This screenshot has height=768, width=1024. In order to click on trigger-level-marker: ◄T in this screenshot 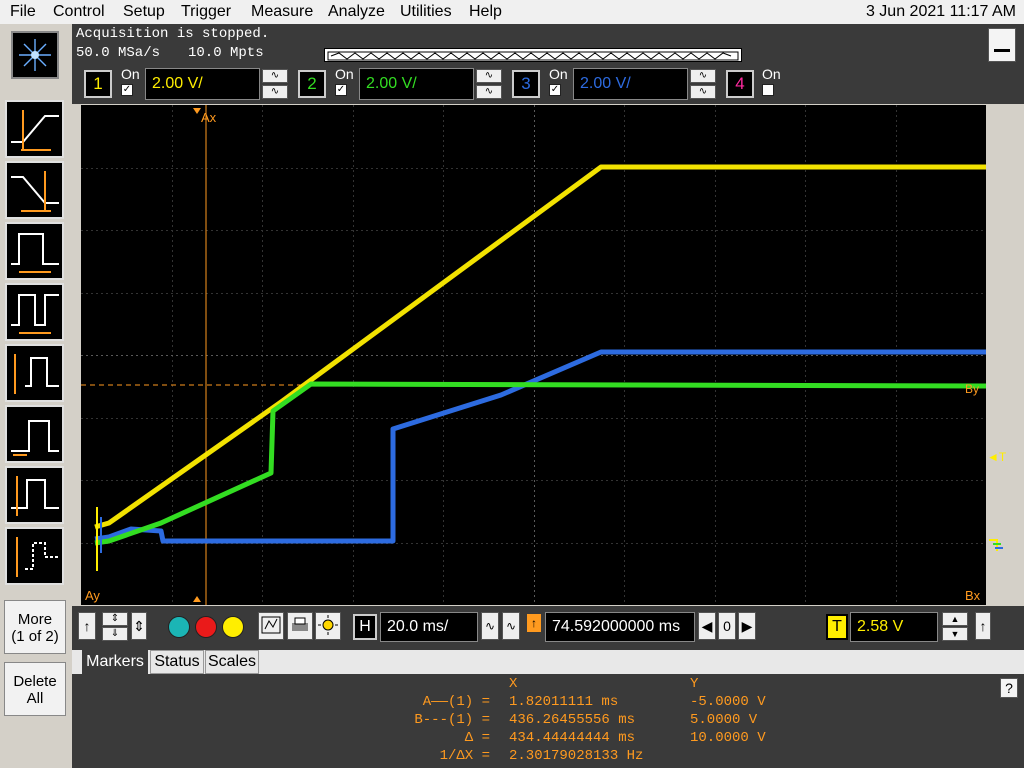, I will do `click(996, 457)`.